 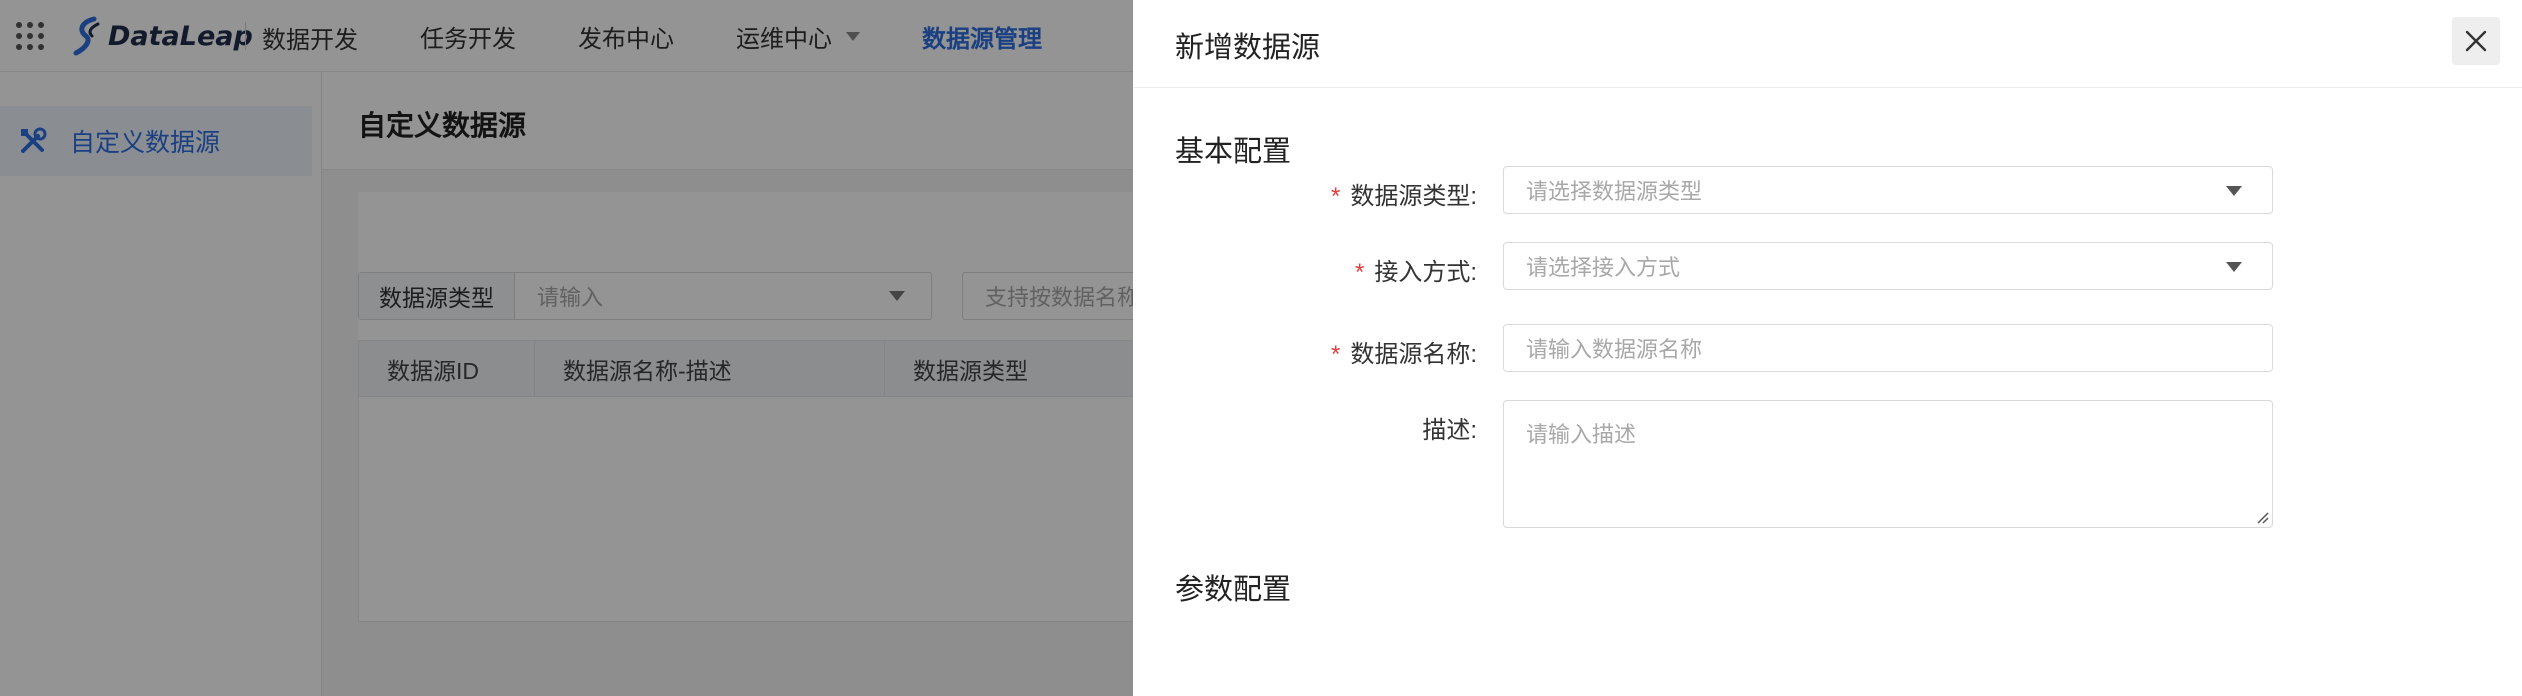 What do you see at coordinates (1614, 191) in the screenshot?
I see `select-placeholder: 请选择数据源类型` at bounding box center [1614, 191].